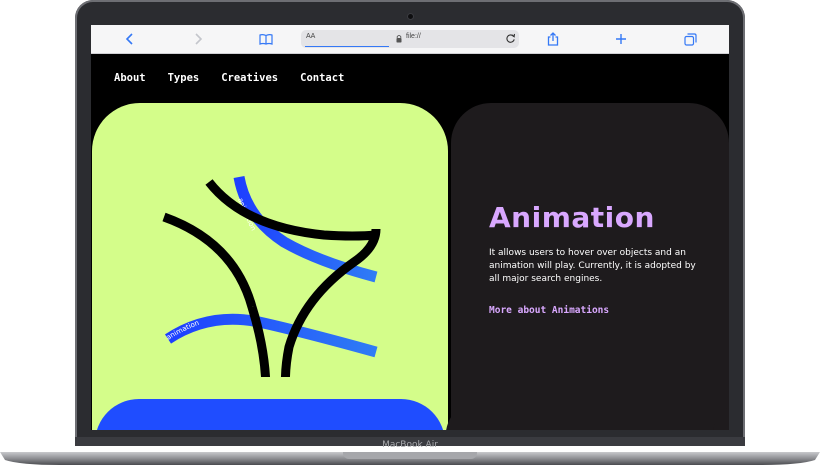  I want to click on nav-types: Types, so click(184, 79).